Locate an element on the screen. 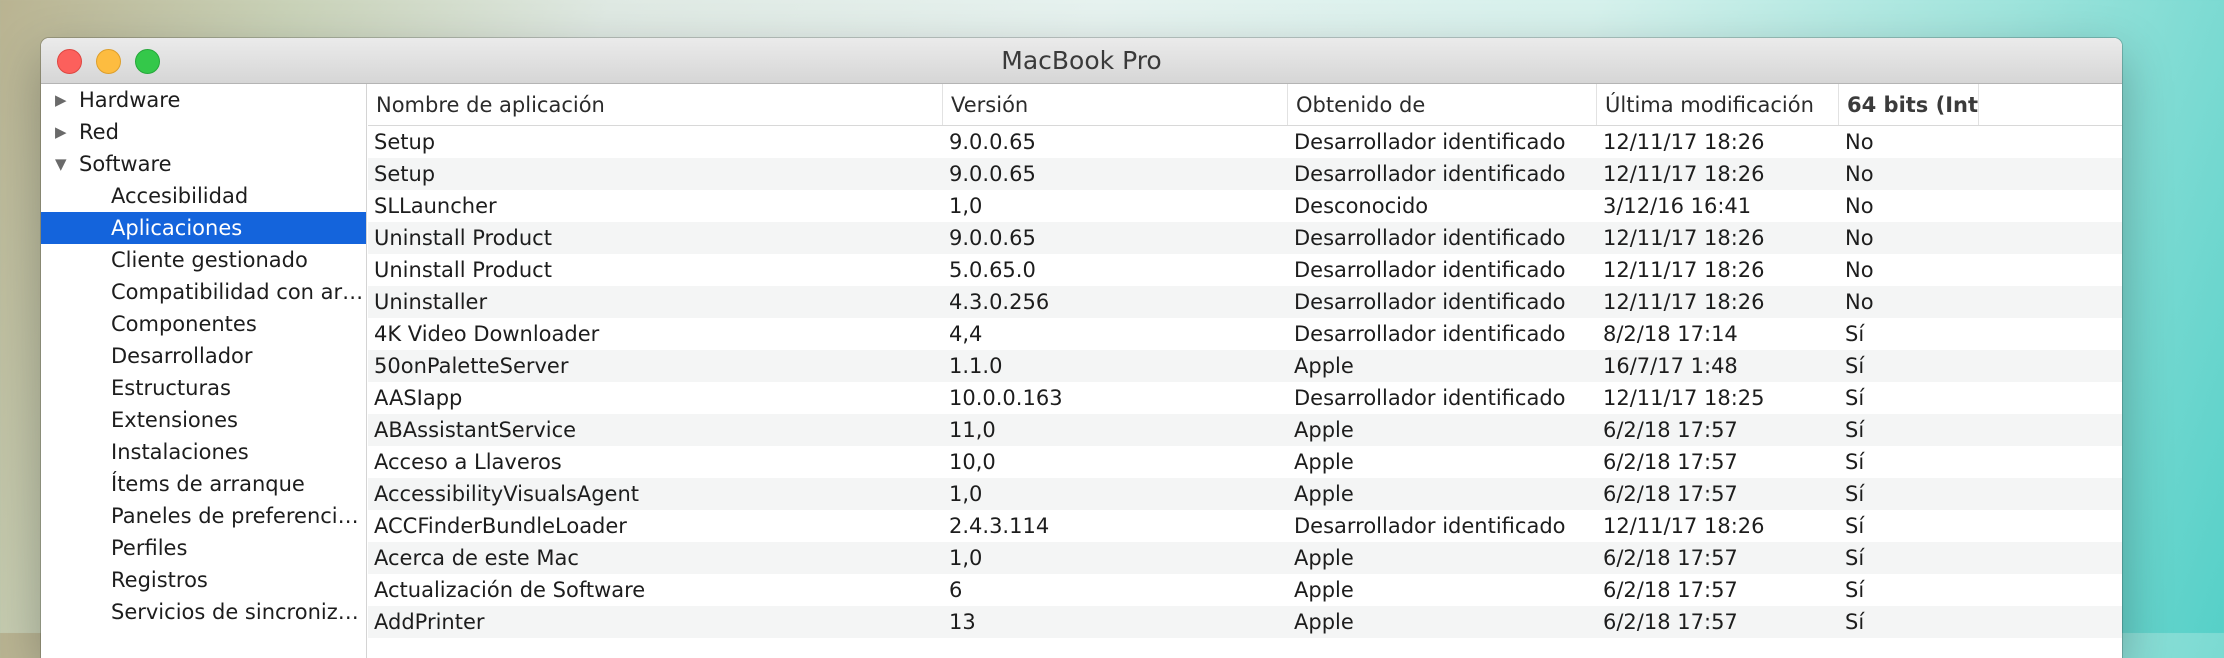 This screenshot has width=2224, height=658. table-cell: Uninstall Product is located at coordinates (463, 238).